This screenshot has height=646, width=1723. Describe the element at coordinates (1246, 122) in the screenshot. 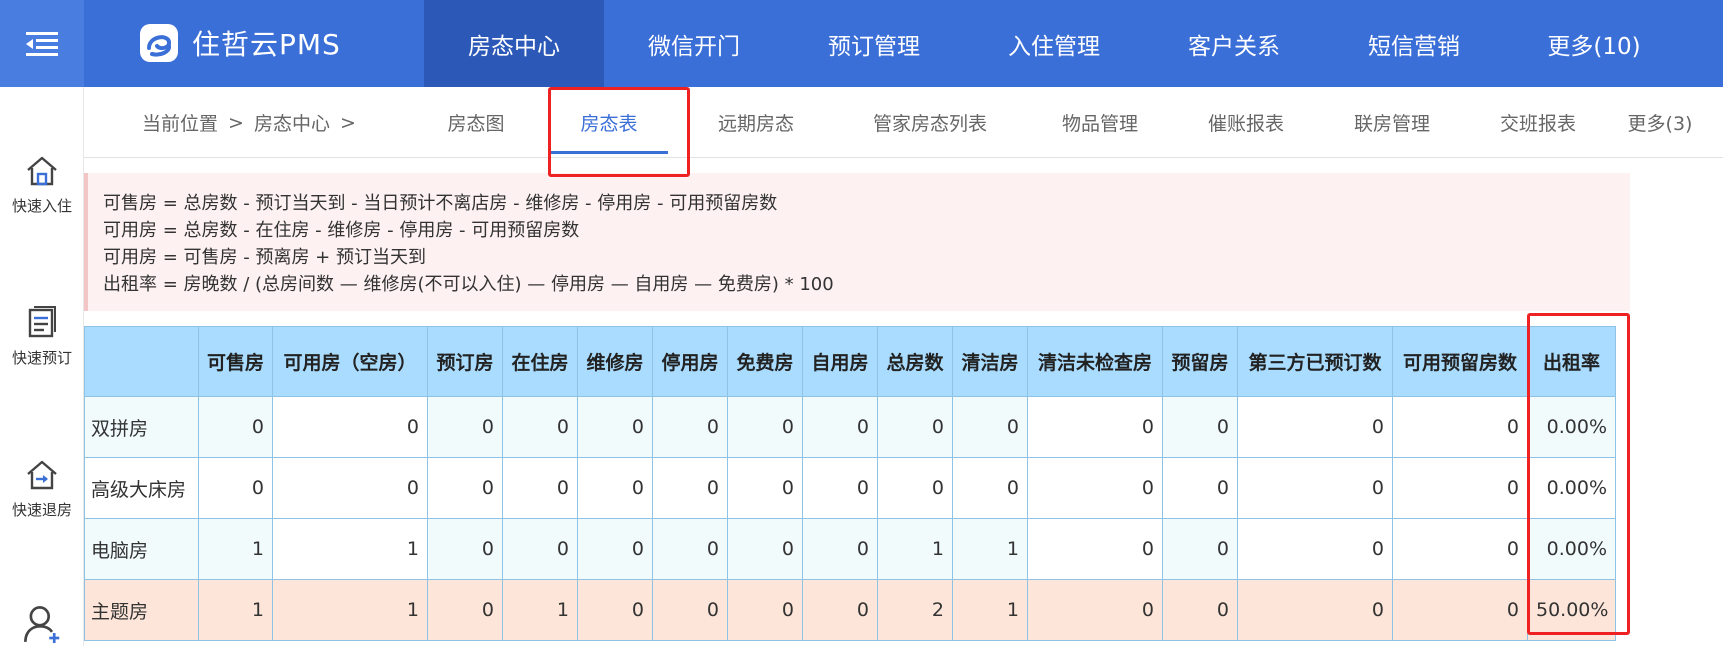

I see `tab-dunning-report: 催账报表` at that location.